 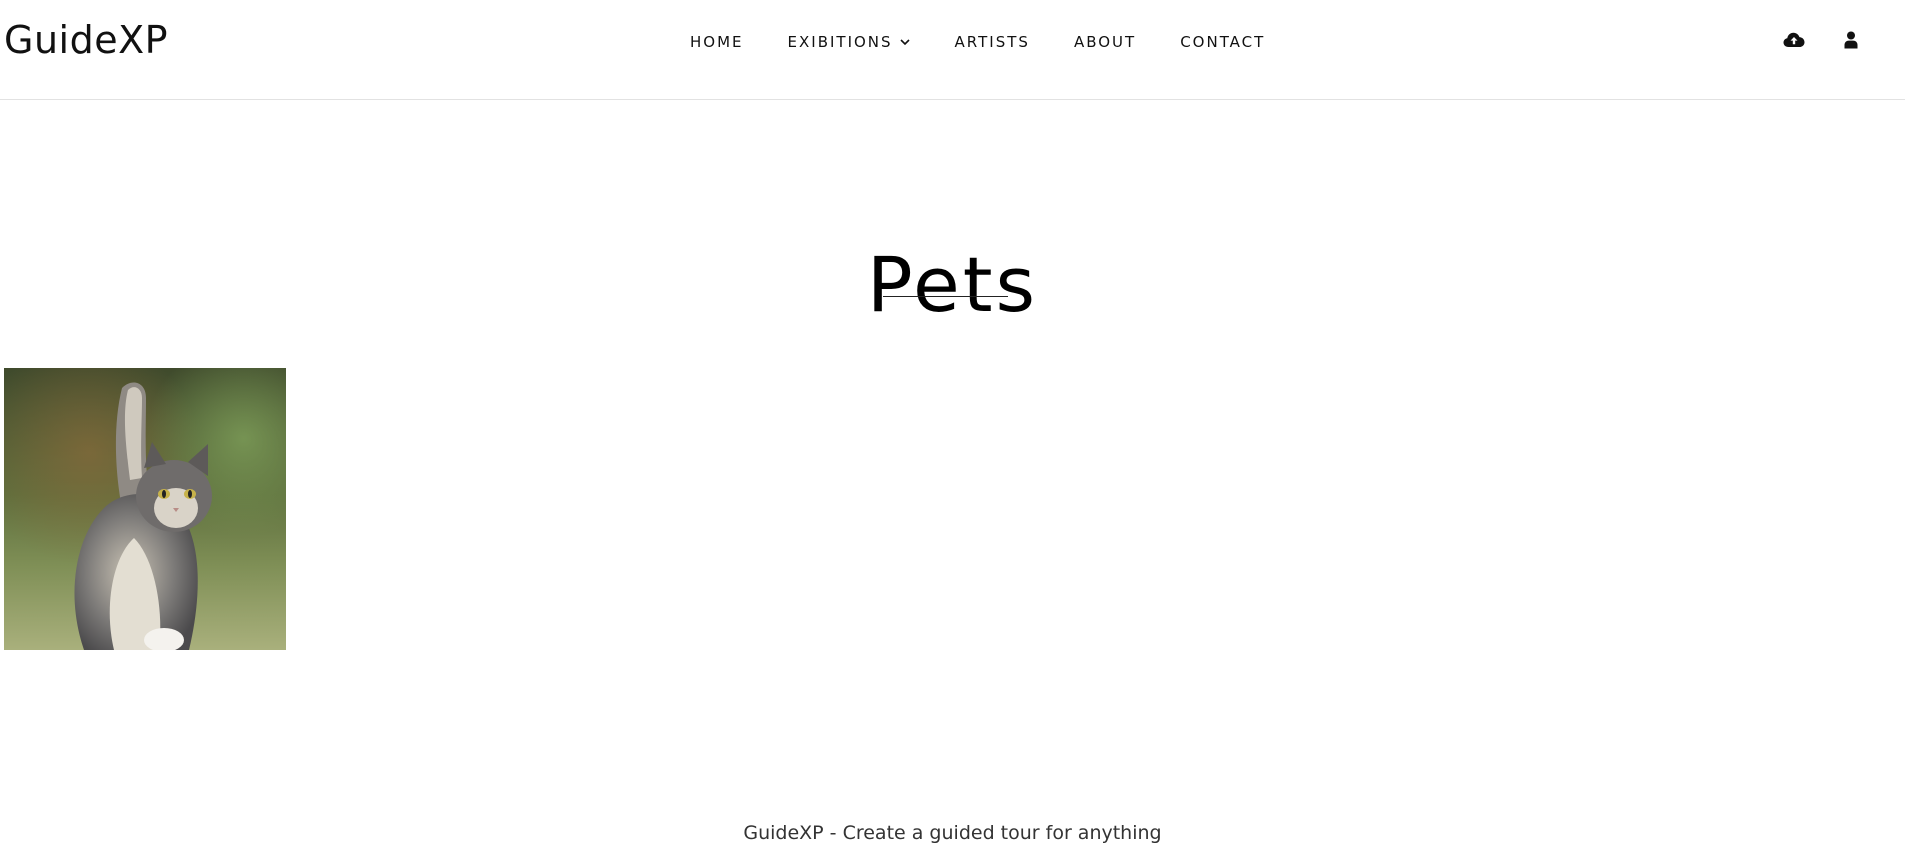 I want to click on user-icon, so click(x=1851, y=40).